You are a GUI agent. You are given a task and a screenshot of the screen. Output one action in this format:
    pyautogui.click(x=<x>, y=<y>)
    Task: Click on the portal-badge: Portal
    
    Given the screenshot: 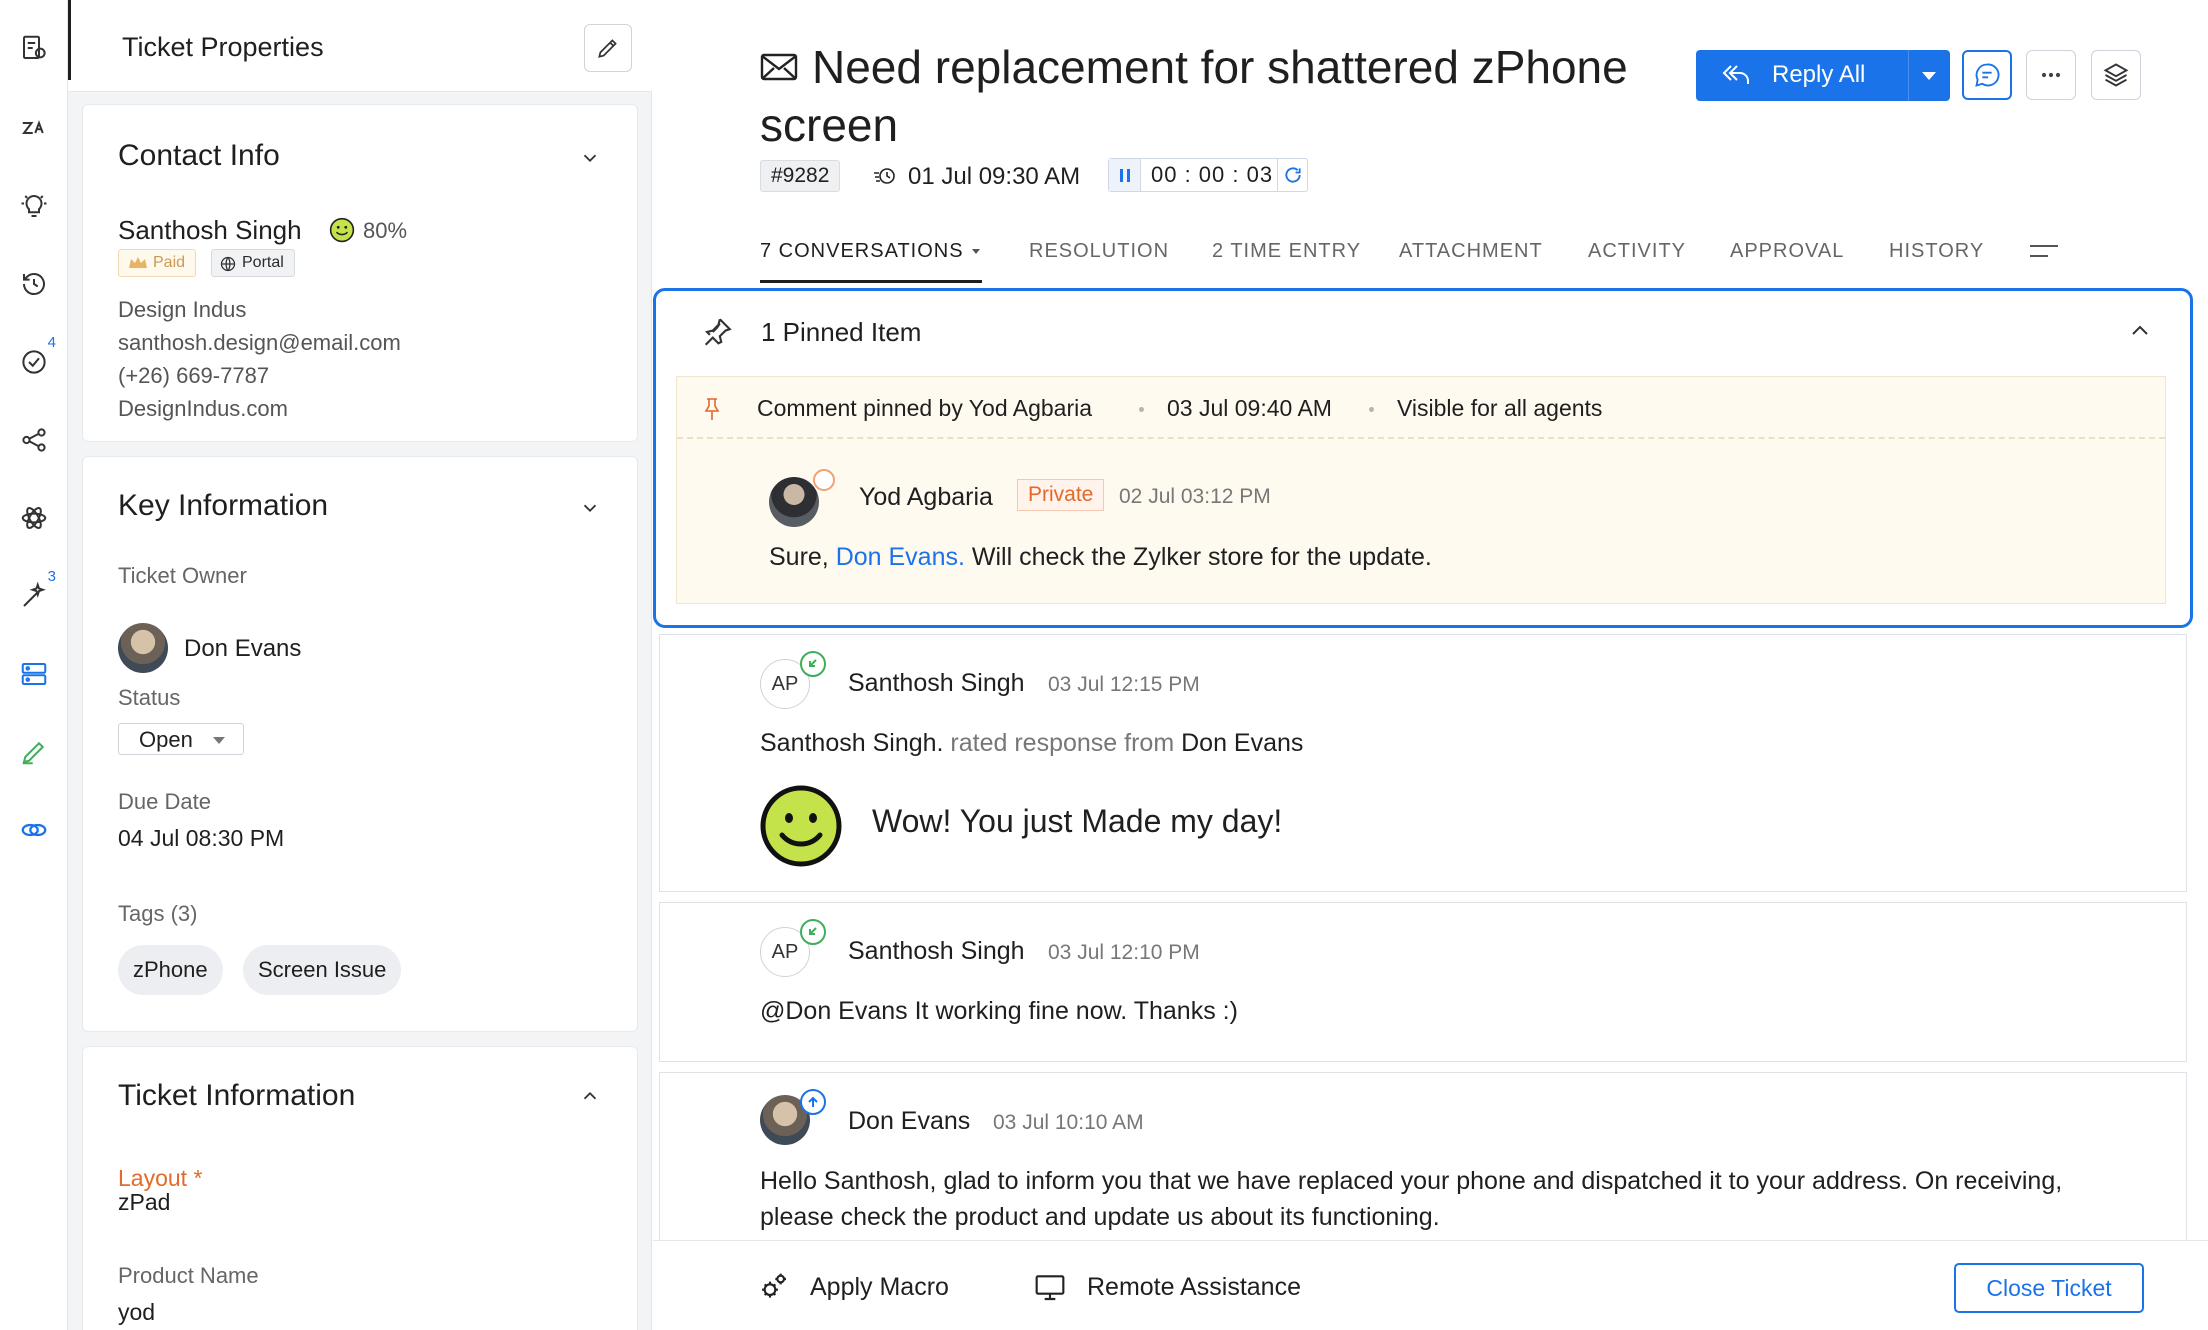 What is the action you would take?
    pyautogui.click(x=253, y=263)
    